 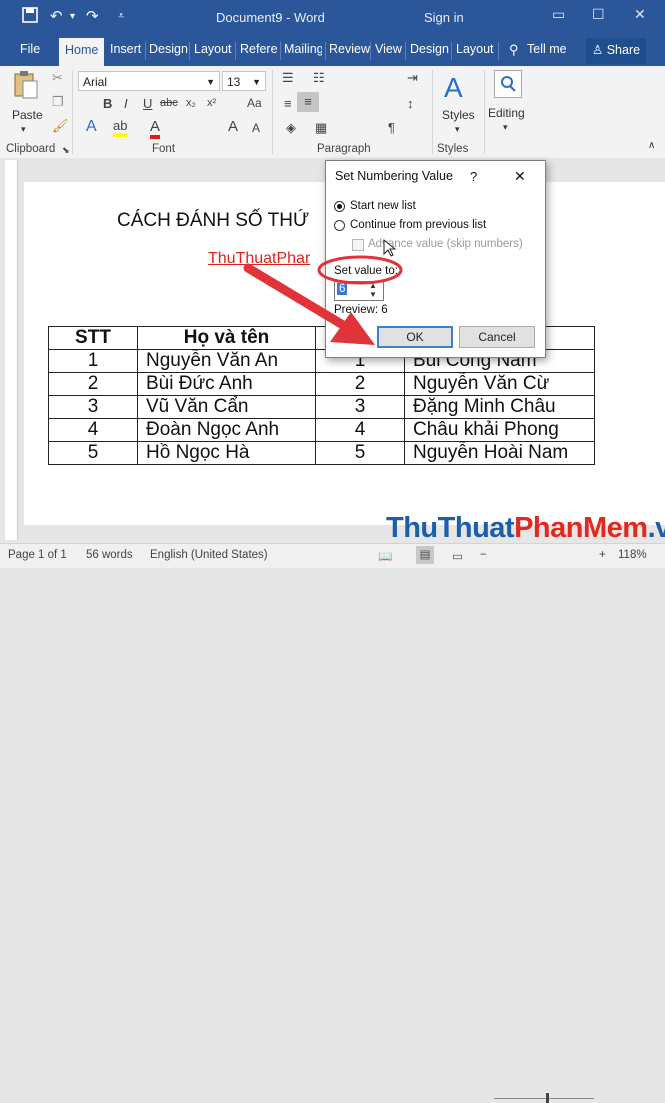 What do you see at coordinates (544, 1098) in the screenshot?
I see `zoom-slider` at bounding box center [544, 1098].